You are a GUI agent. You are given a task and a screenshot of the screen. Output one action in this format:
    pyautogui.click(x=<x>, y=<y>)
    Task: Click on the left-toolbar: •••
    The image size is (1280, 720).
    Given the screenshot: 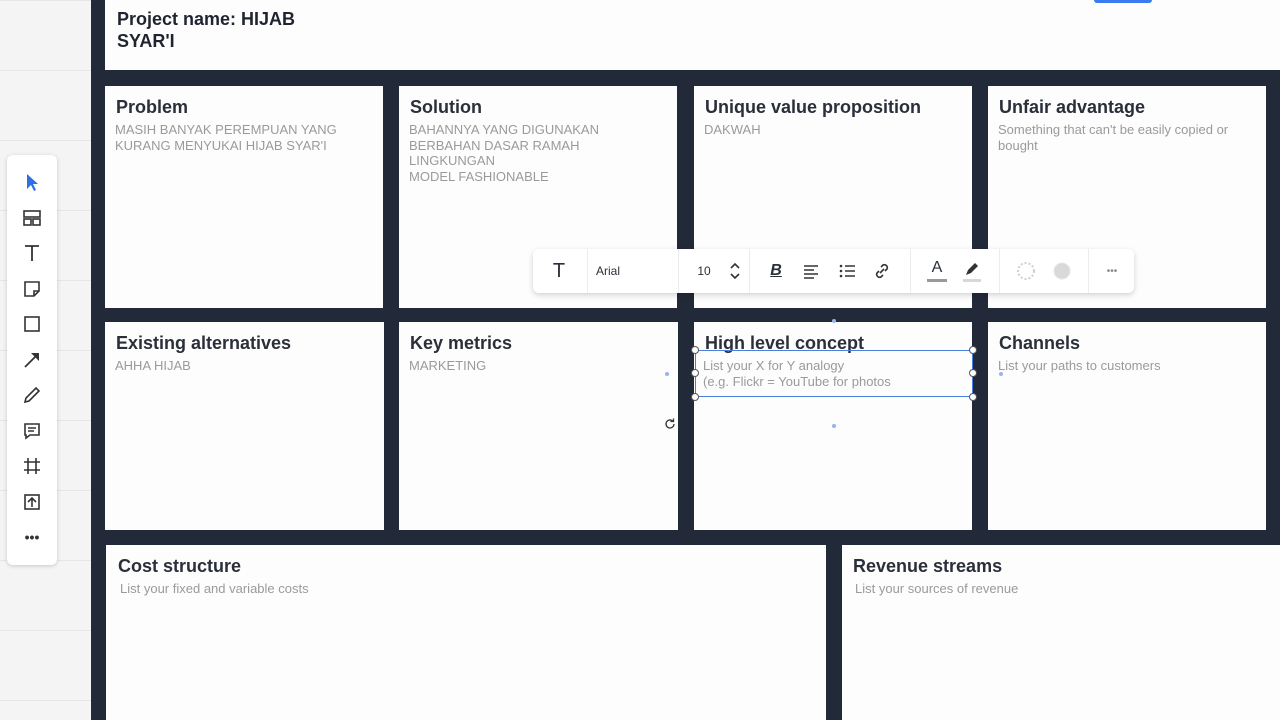 What is the action you would take?
    pyautogui.click(x=32, y=360)
    